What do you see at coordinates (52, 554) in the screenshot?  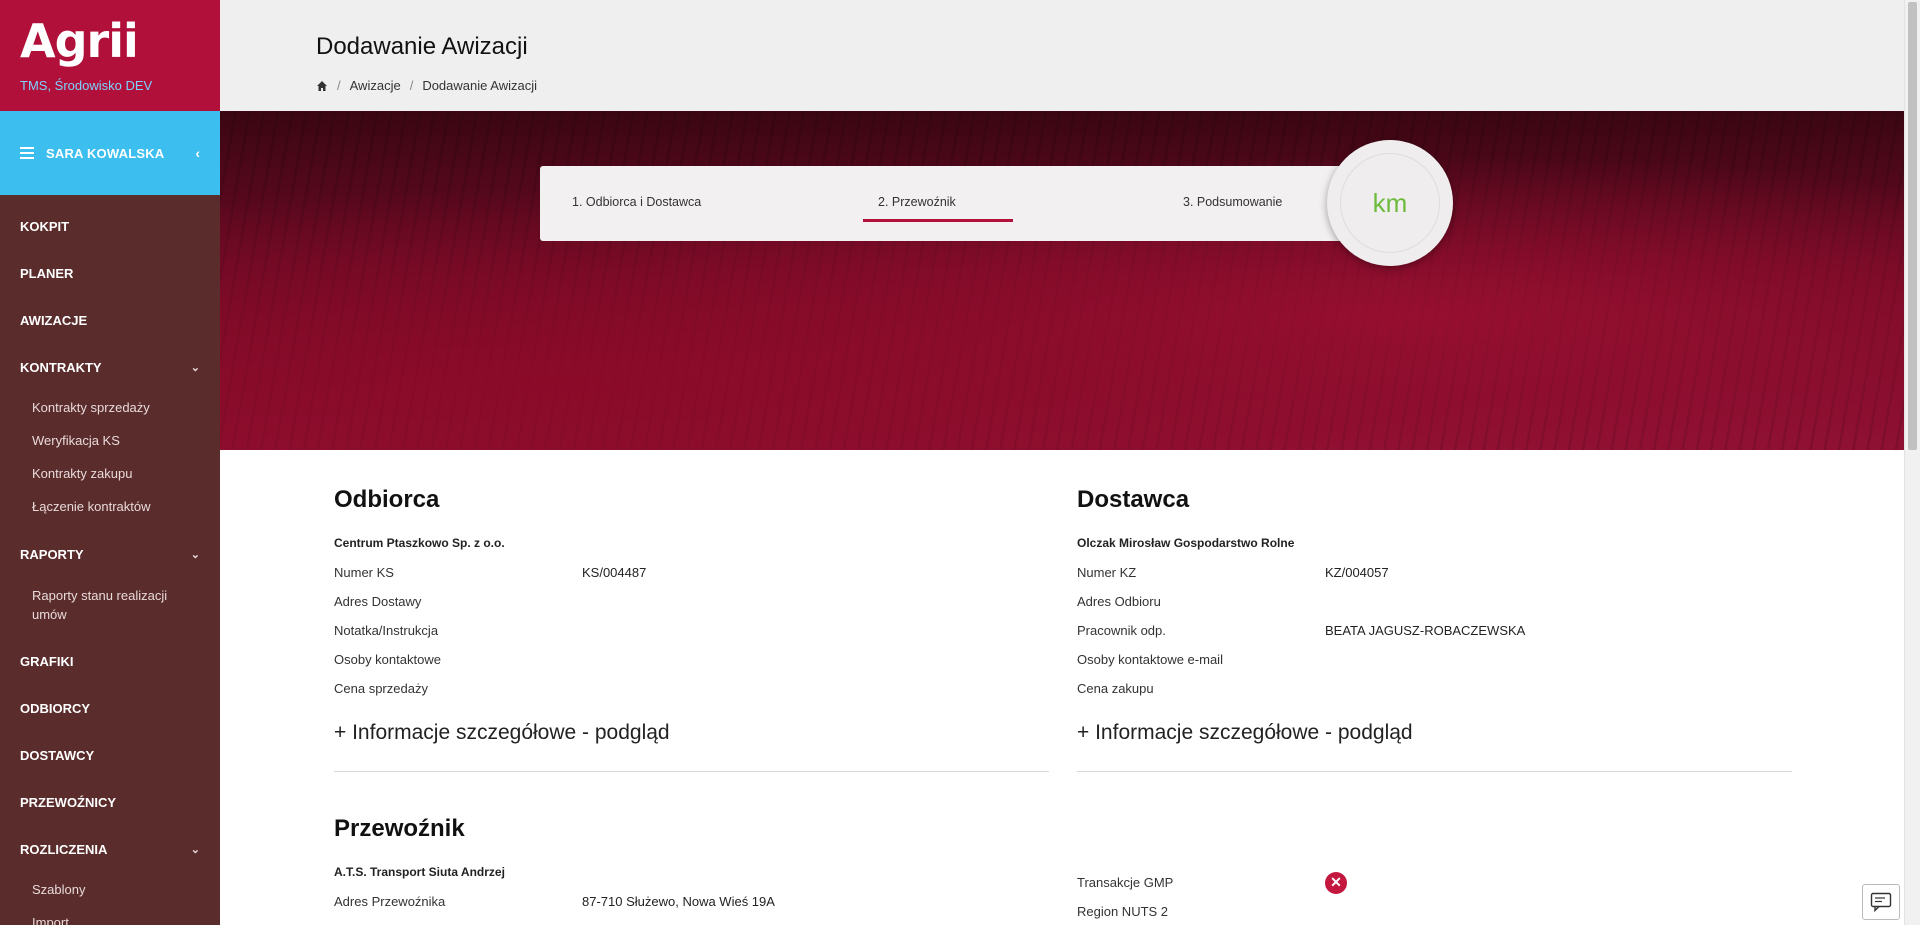 I see `sidebar-item-label: RAPORTY` at bounding box center [52, 554].